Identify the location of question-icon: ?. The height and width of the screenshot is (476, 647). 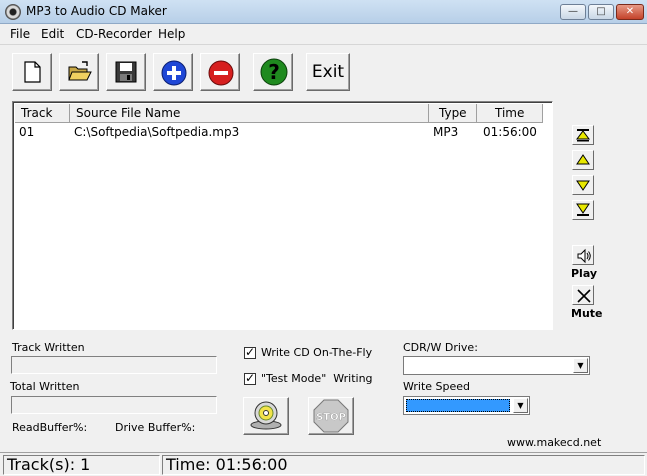
(274, 72).